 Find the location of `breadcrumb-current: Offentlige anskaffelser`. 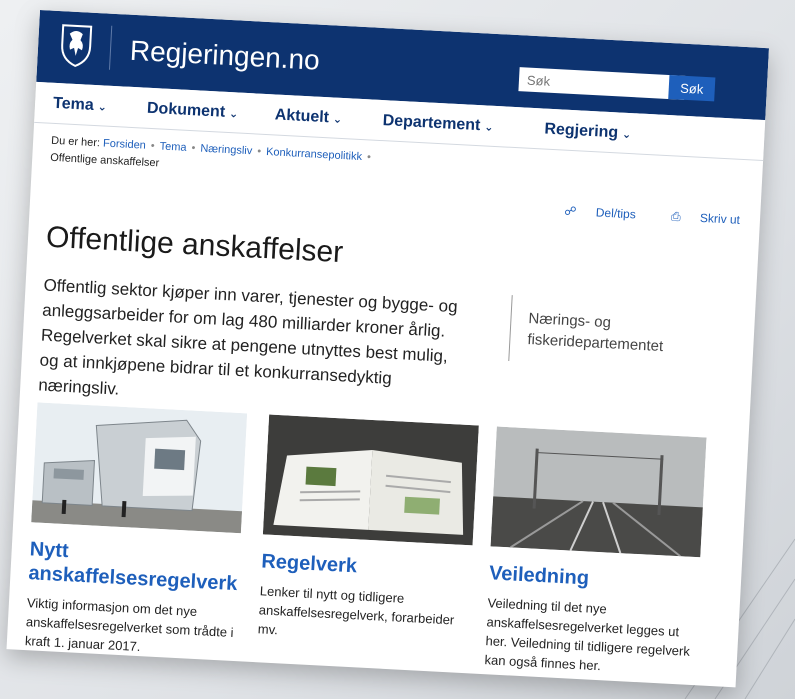

breadcrumb-current: Offentlige anskaffelser is located at coordinates (104, 160).